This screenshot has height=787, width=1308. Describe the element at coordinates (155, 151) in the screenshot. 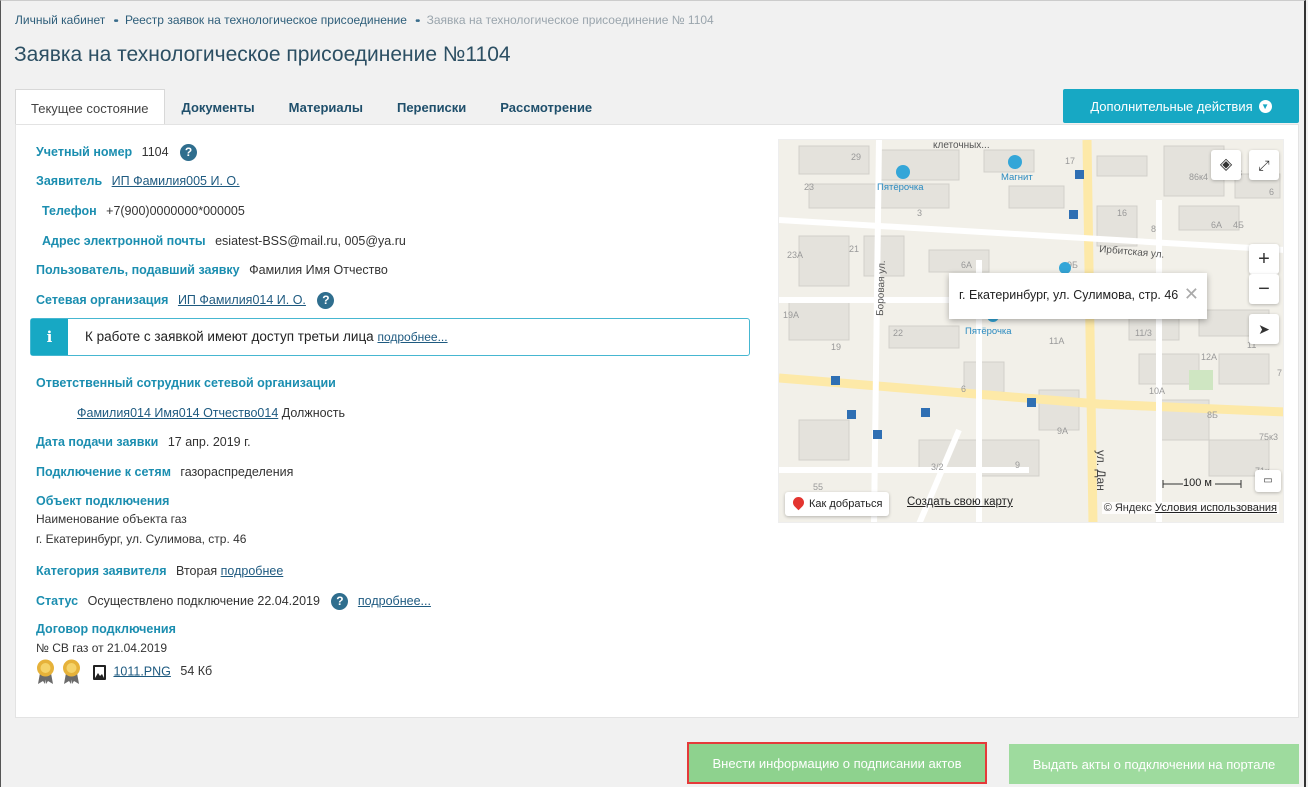

I see `account-number-value: 1104` at that location.